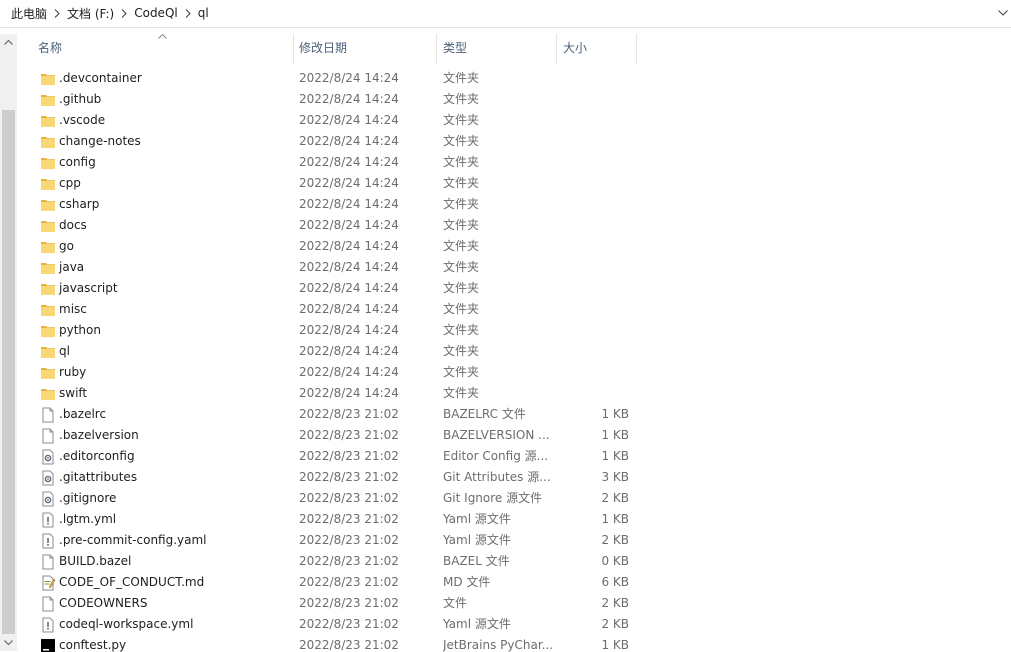 The height and width of the screenshot is (652, 1011). Describe the element at coordinates (73, 393) in the screenshot. I see `file-name: swift` at that location.